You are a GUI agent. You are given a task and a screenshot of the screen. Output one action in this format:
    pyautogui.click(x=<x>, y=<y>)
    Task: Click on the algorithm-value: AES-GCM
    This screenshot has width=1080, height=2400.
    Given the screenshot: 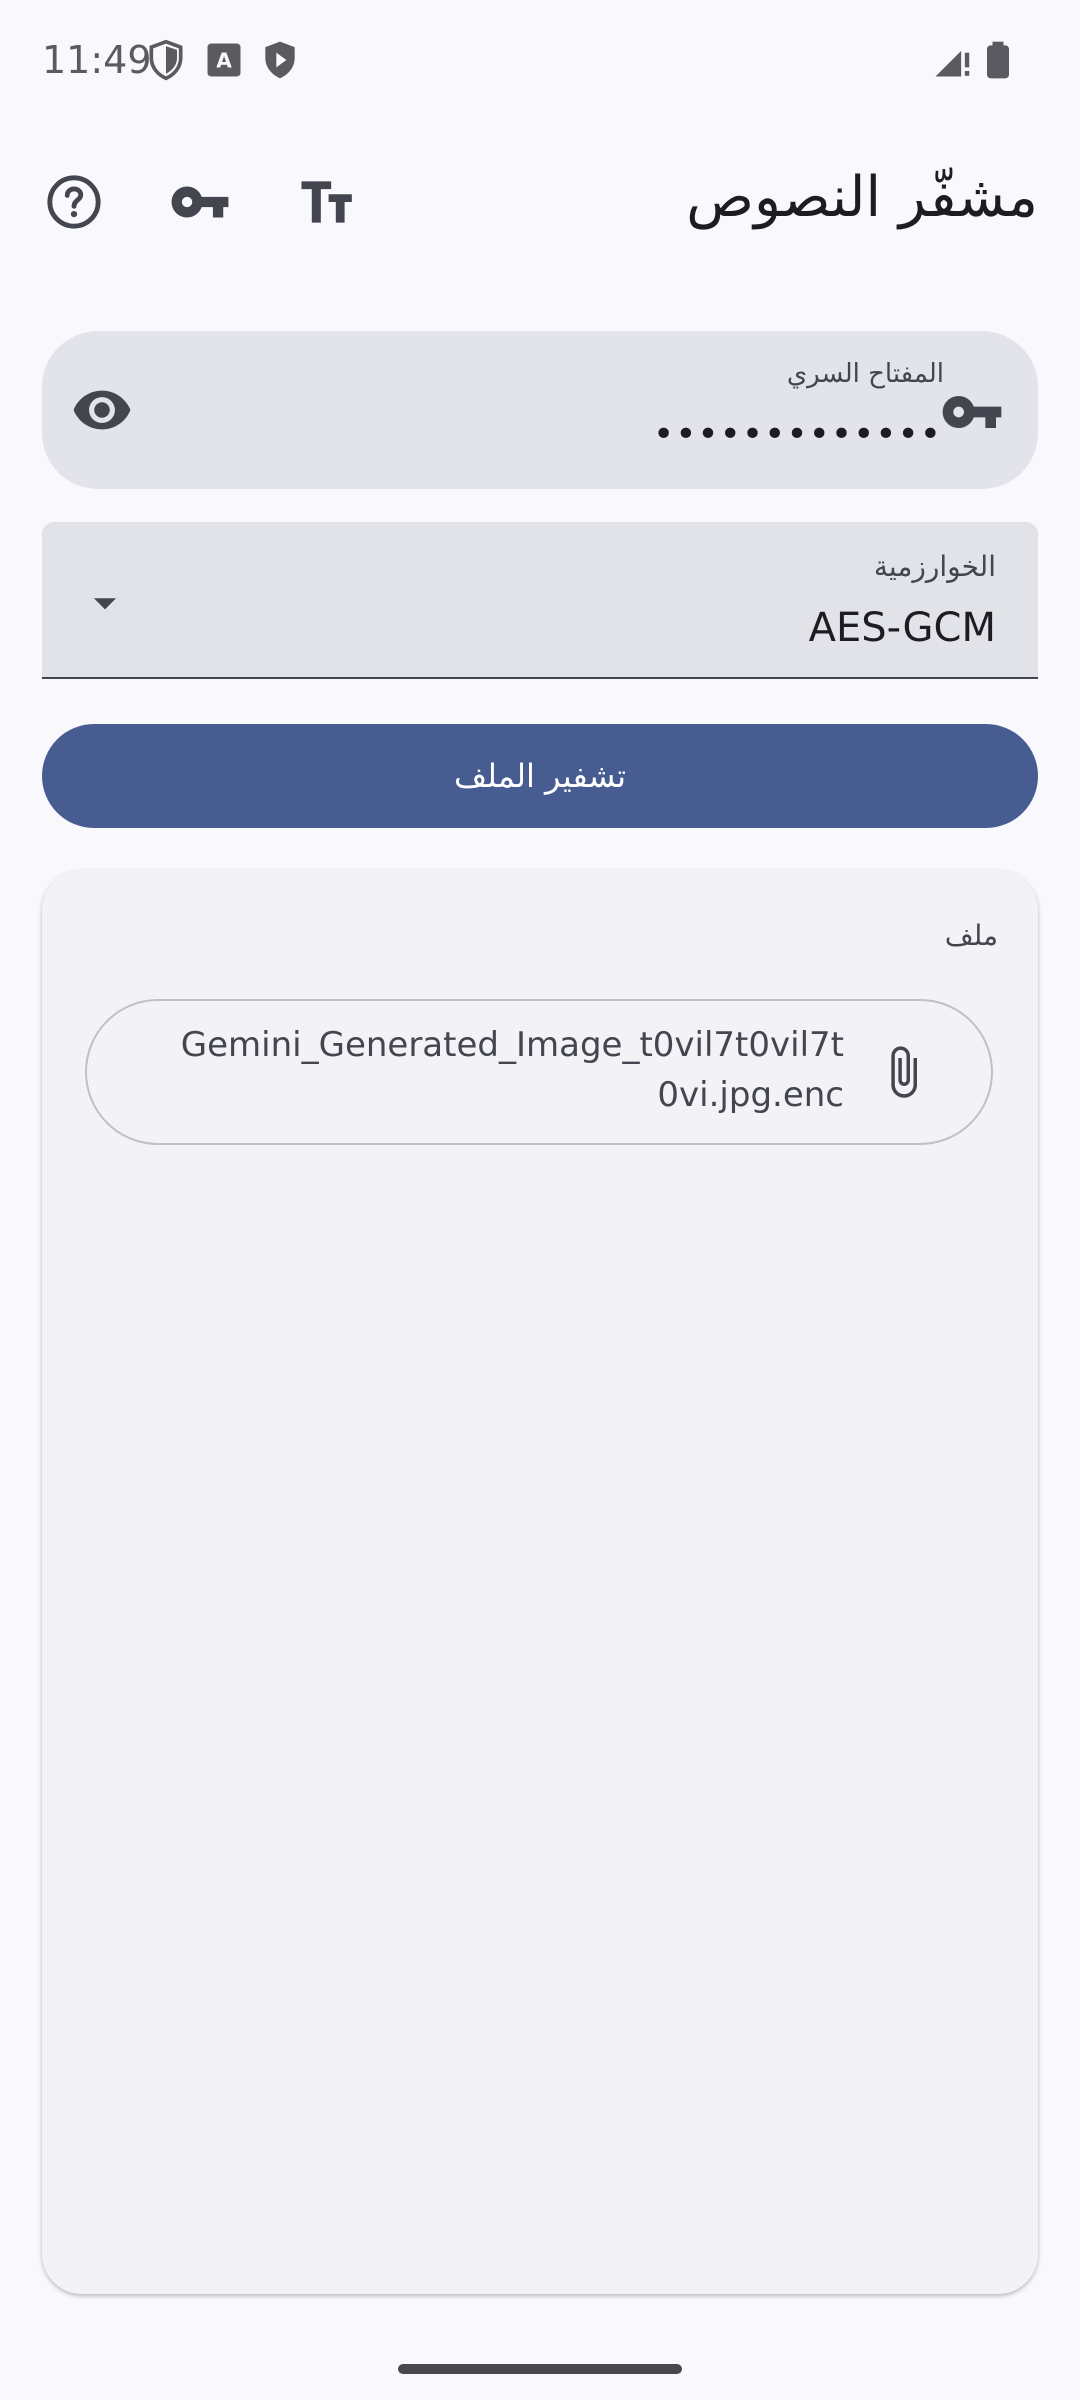 What is the action you would take?
    pyautogui.click(x=902, y=628)
    